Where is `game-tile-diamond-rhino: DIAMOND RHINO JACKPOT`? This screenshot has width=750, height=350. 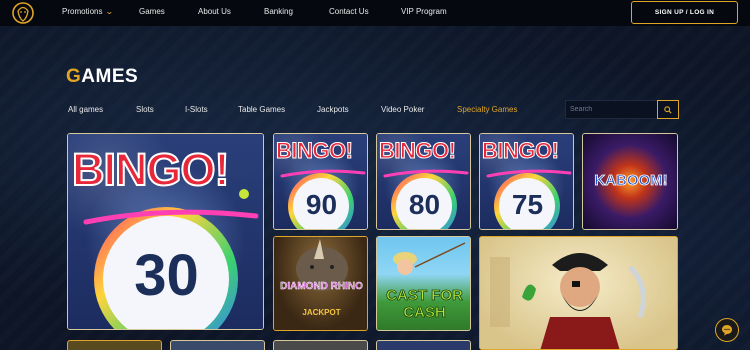 game-tile-diamond-rhino: DIAMOND RHINO JACKPOT is located at coordinates (320, 283).